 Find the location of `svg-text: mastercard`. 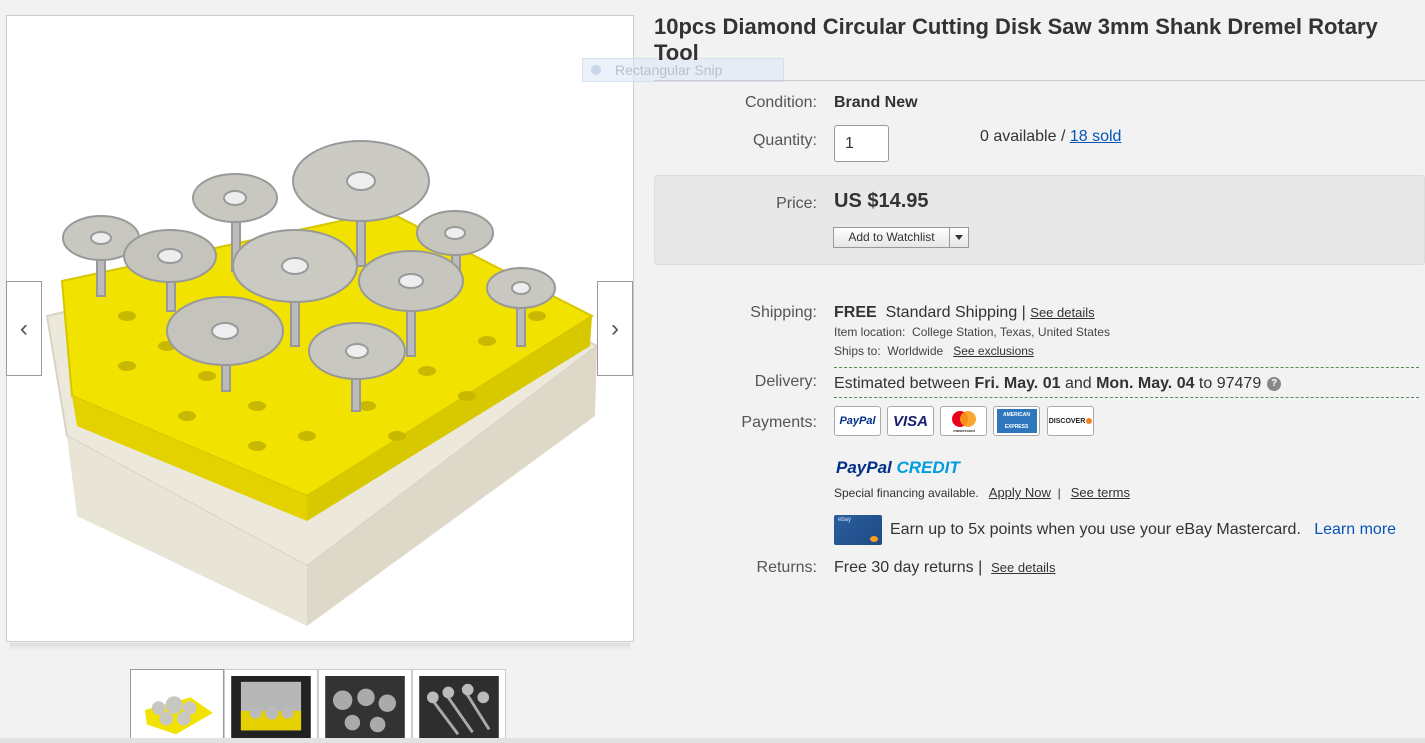

svg-text: mastercard is located at coordinates (964, 430).